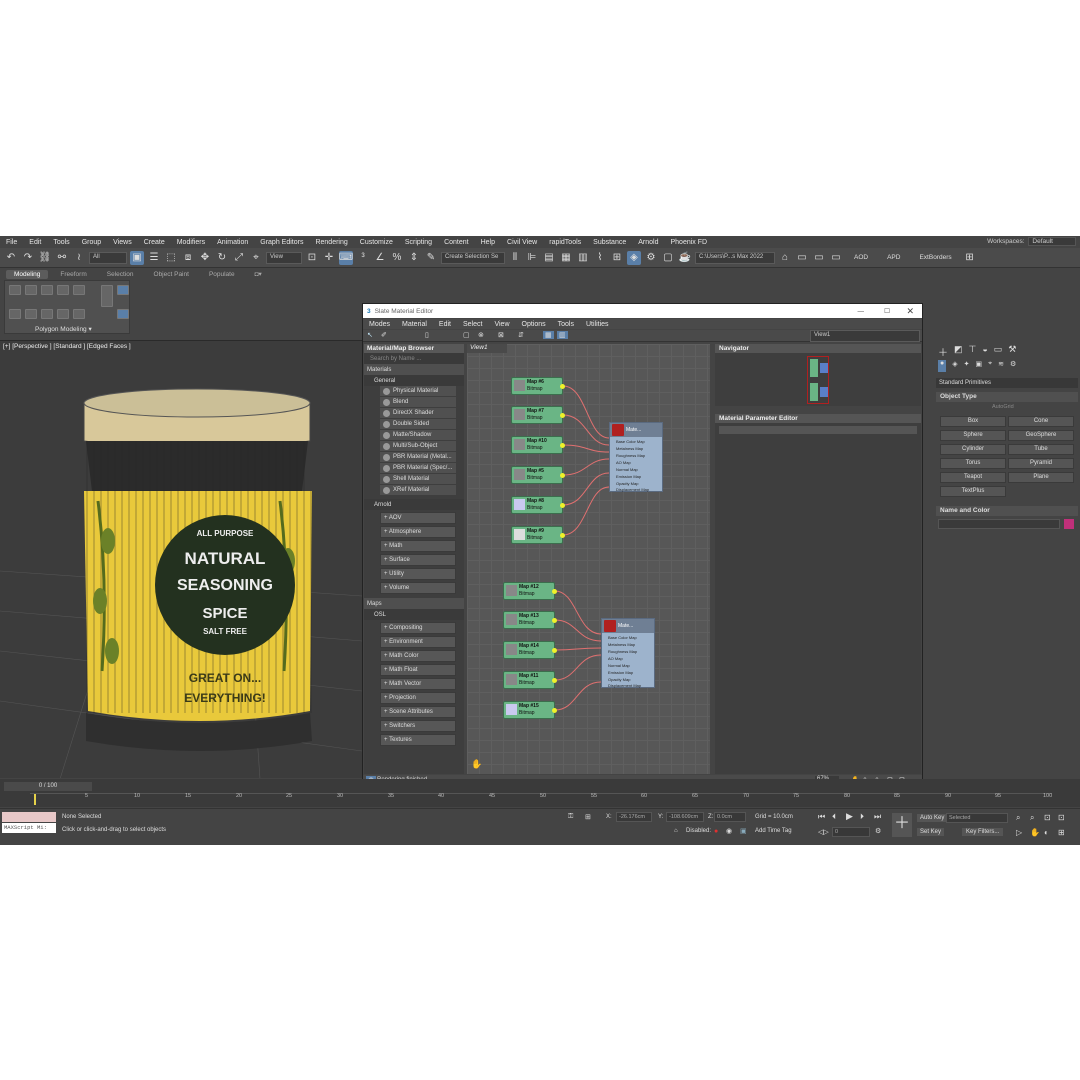 The width and height of the screenshot is (1080, 1080). I want to click on lock-selection-icon: ⊞, so click(588, 817).